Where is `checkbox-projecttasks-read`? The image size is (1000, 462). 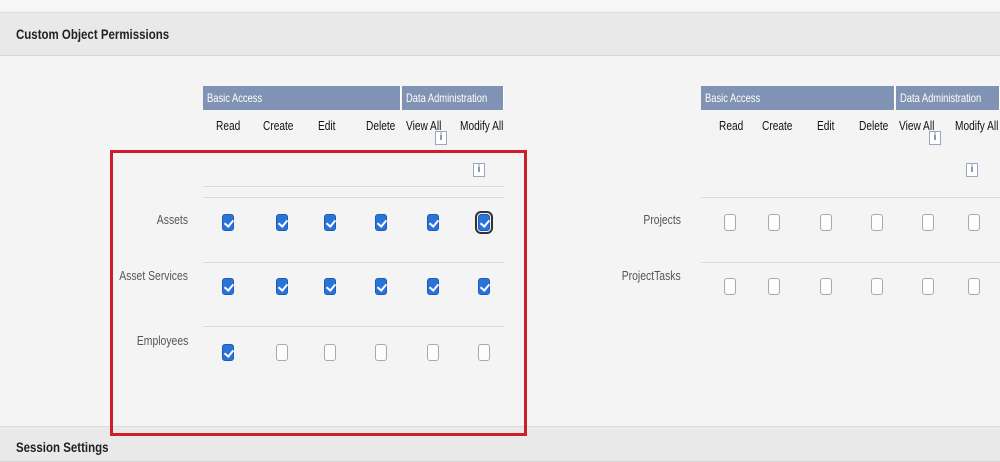 checkbox-projecttasks-read is located at coordinates (730, 286).